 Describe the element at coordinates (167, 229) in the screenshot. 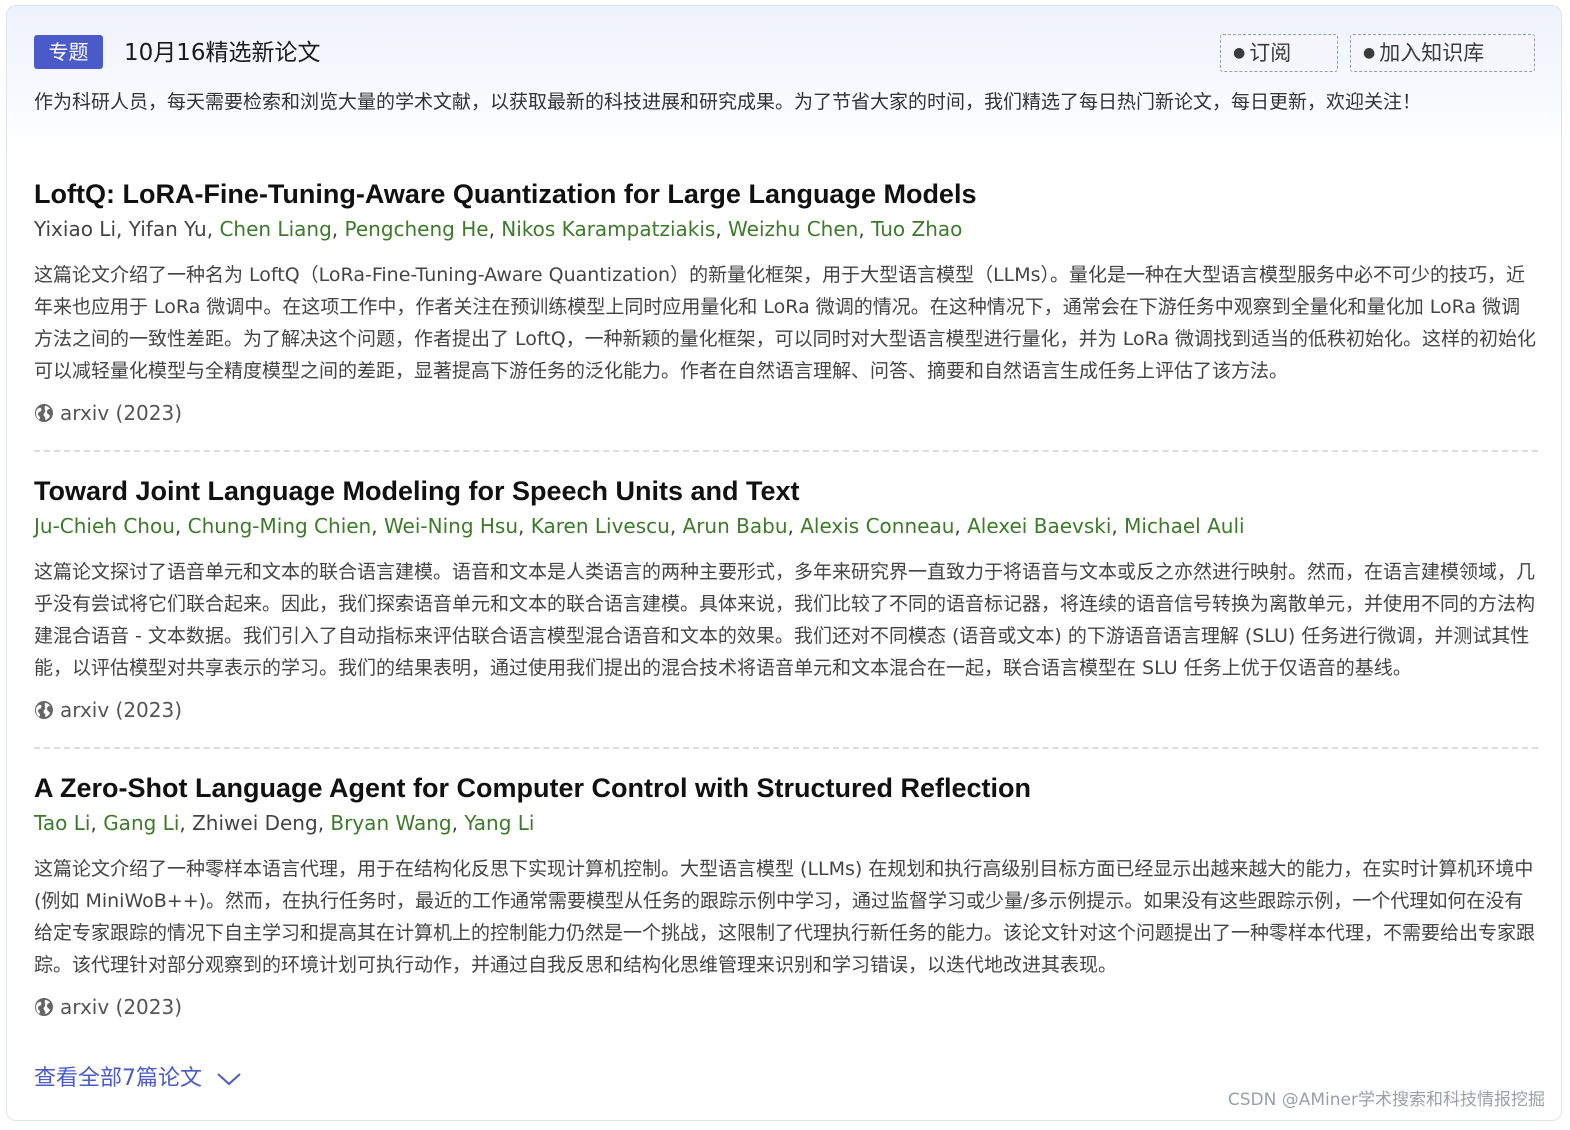

I see `author-name: Yifan Yu` at that location.